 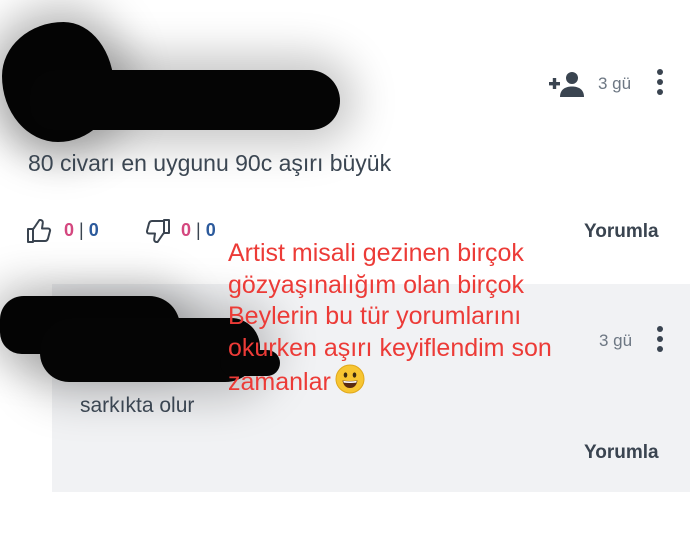 What do you see at coordinates (185, 100) in the screenshot?
I see `redacted-username` at bounding box center [185, 100].